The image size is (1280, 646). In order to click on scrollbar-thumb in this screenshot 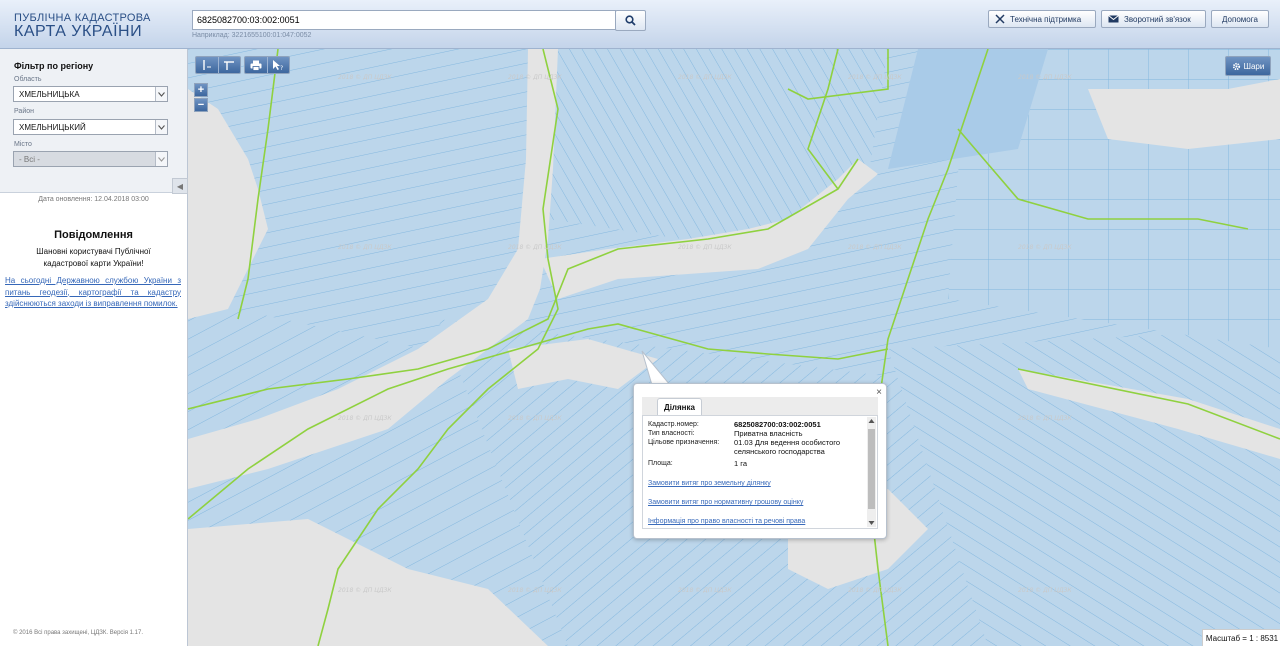, I will do `click(871, 469)`.